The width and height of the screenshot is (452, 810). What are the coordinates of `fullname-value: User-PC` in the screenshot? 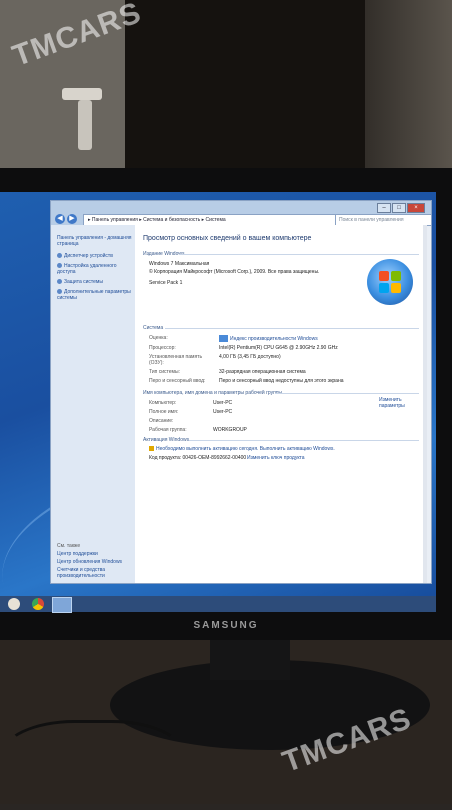 It's located at (223, 412).